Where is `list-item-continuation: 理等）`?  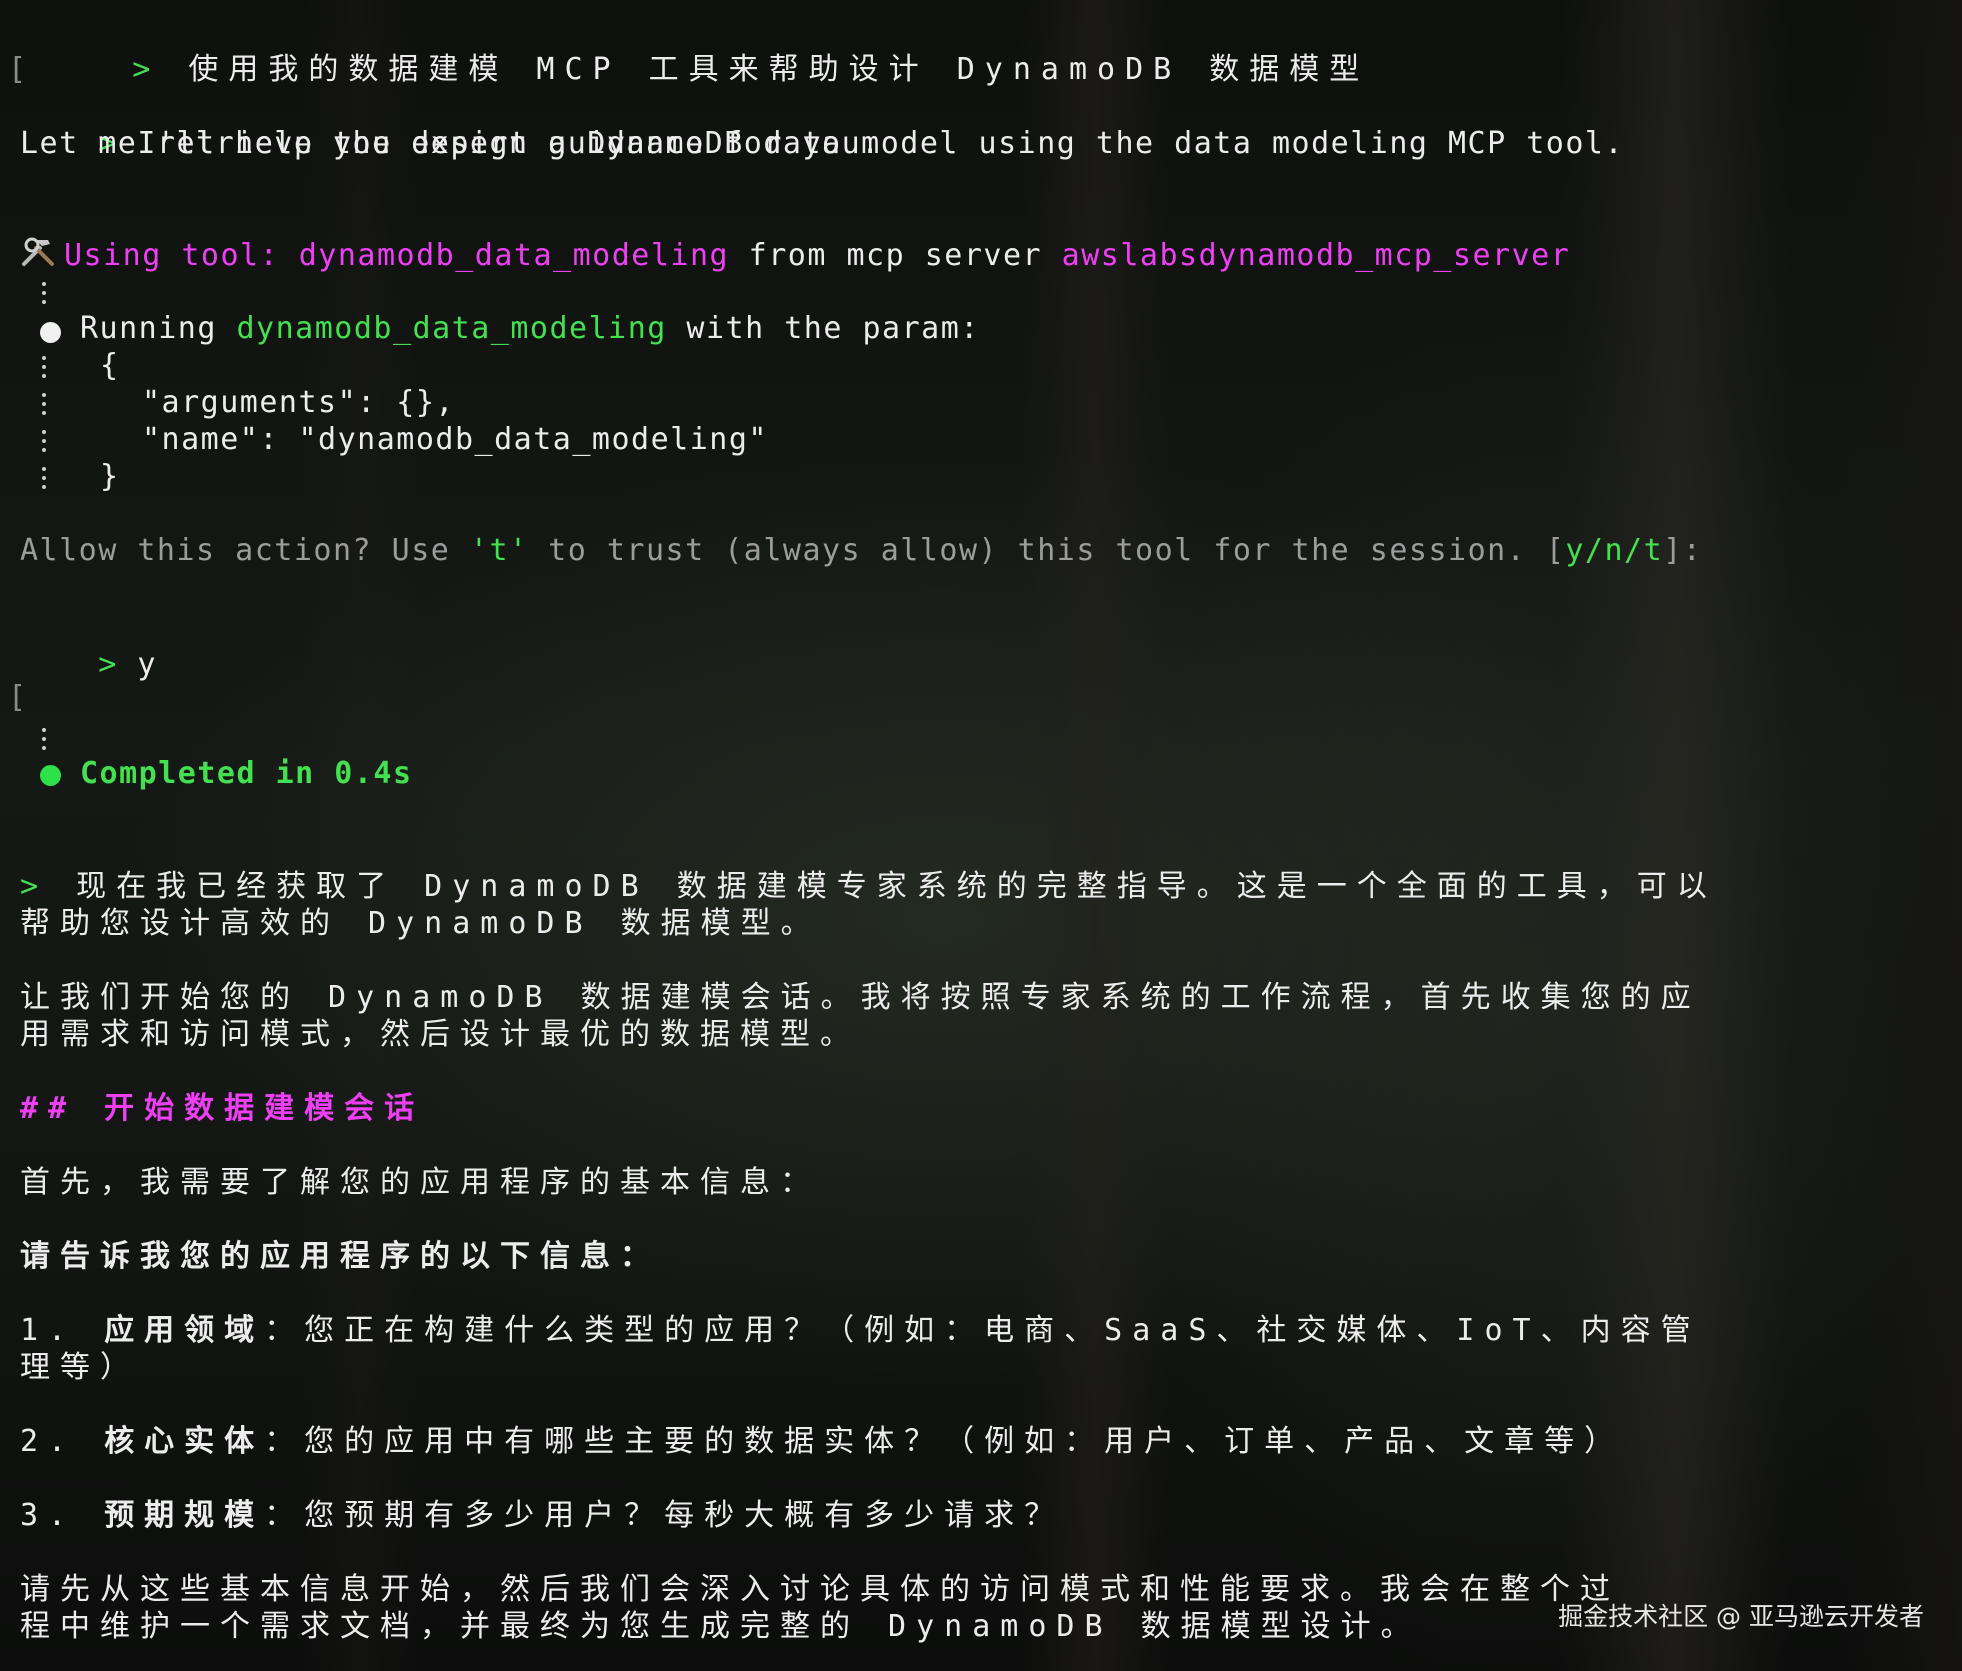 list-item-continuation: 理等） is located at coordinates (80, 1367).